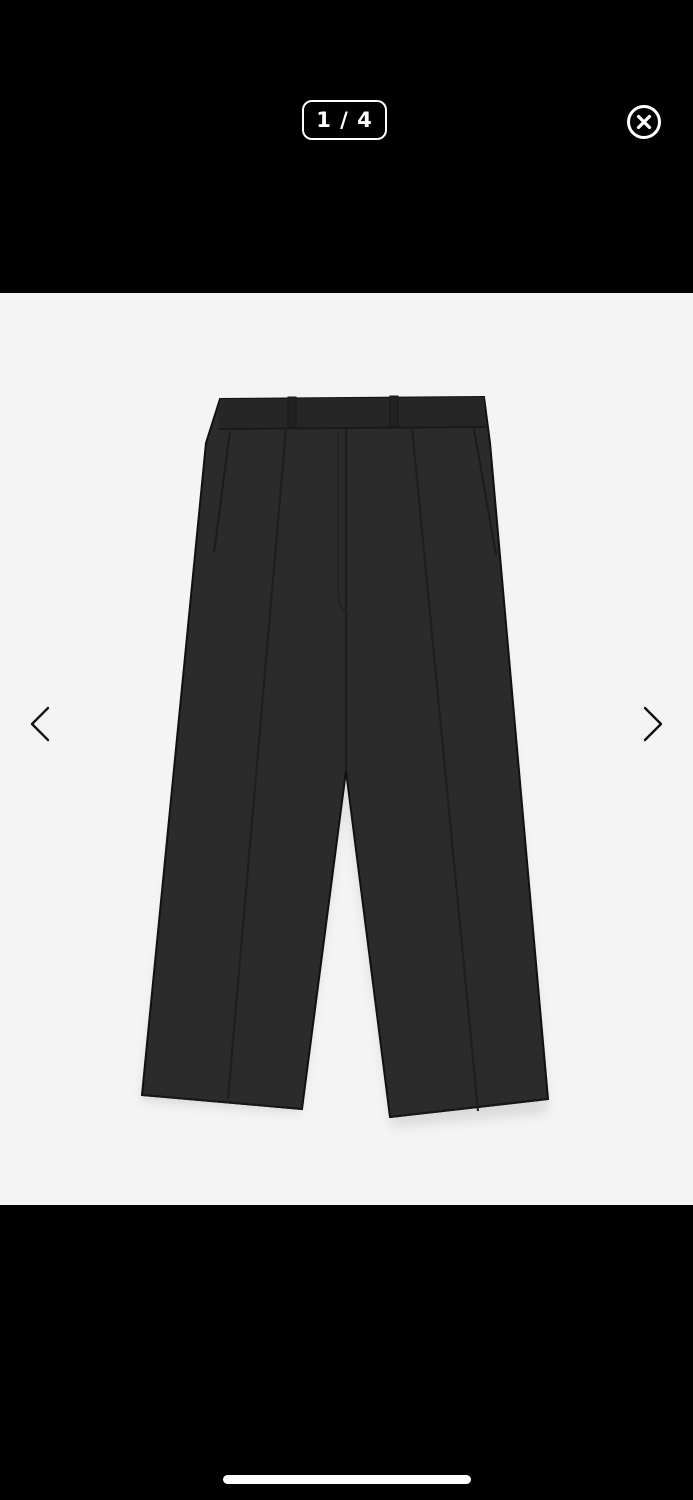 The image size is (693, 1500). I want to click on close-button, so click(644, 122).